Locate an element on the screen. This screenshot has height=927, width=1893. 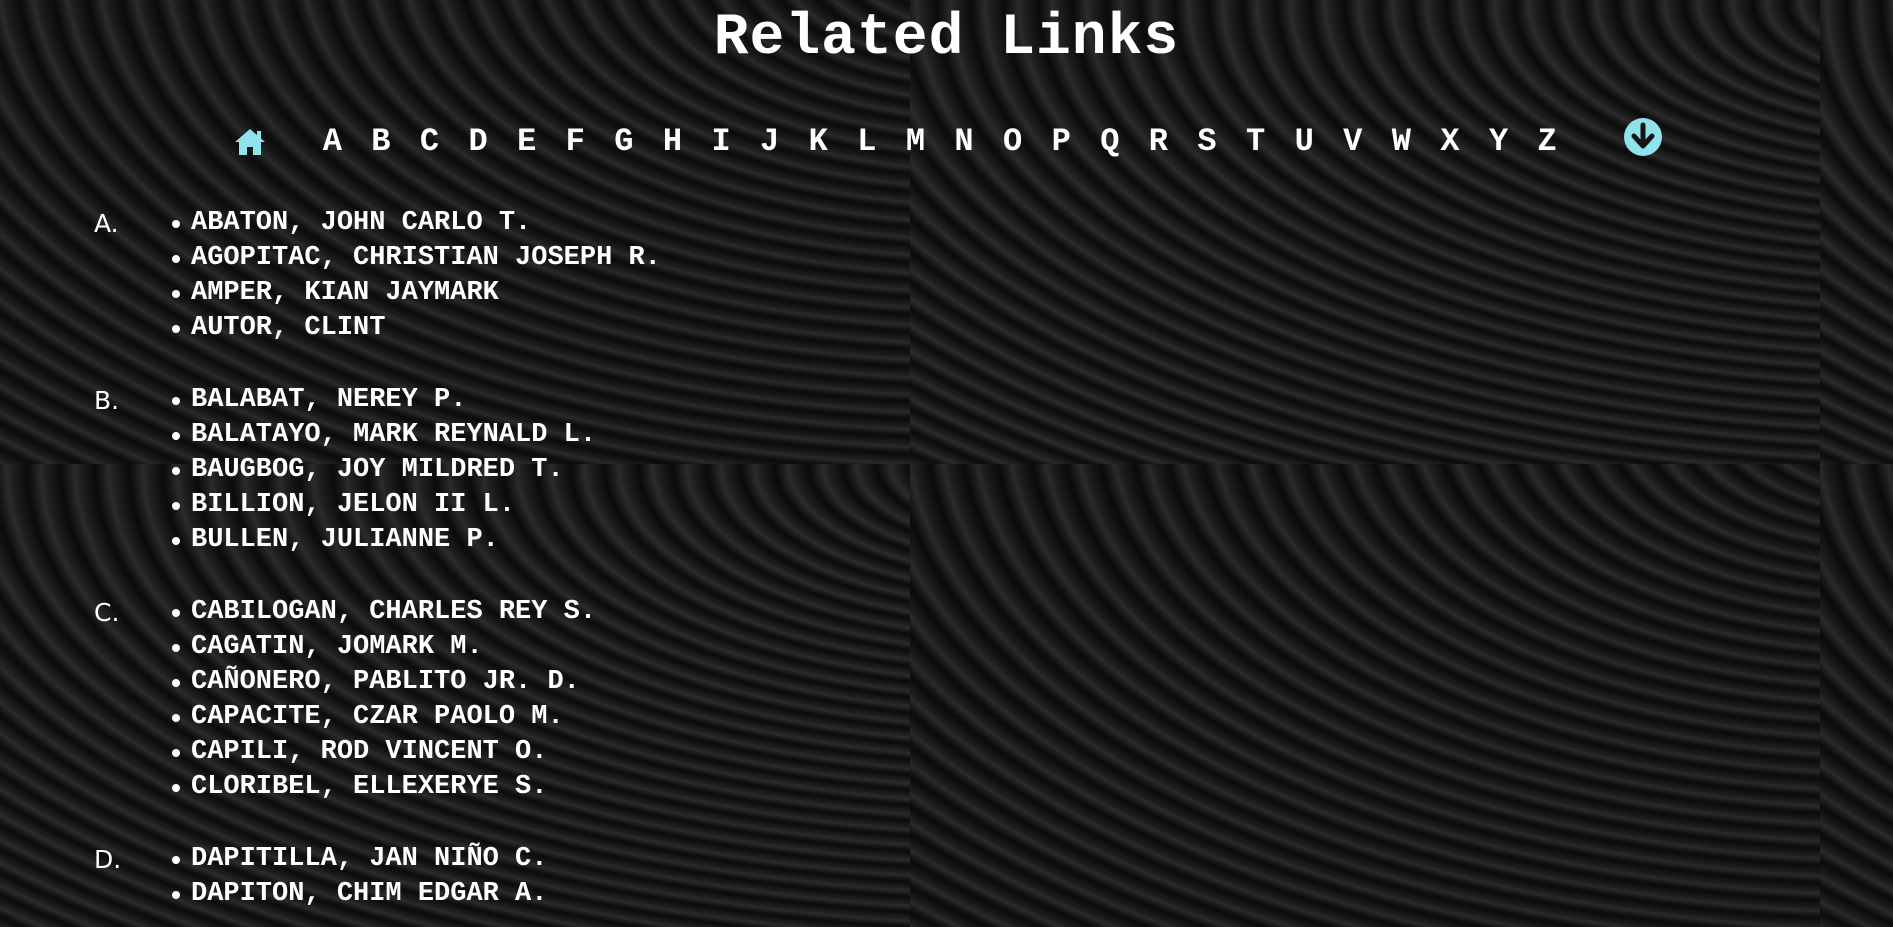
name-link: BILLION, JELON II L. is located at coordinates (383, 505).